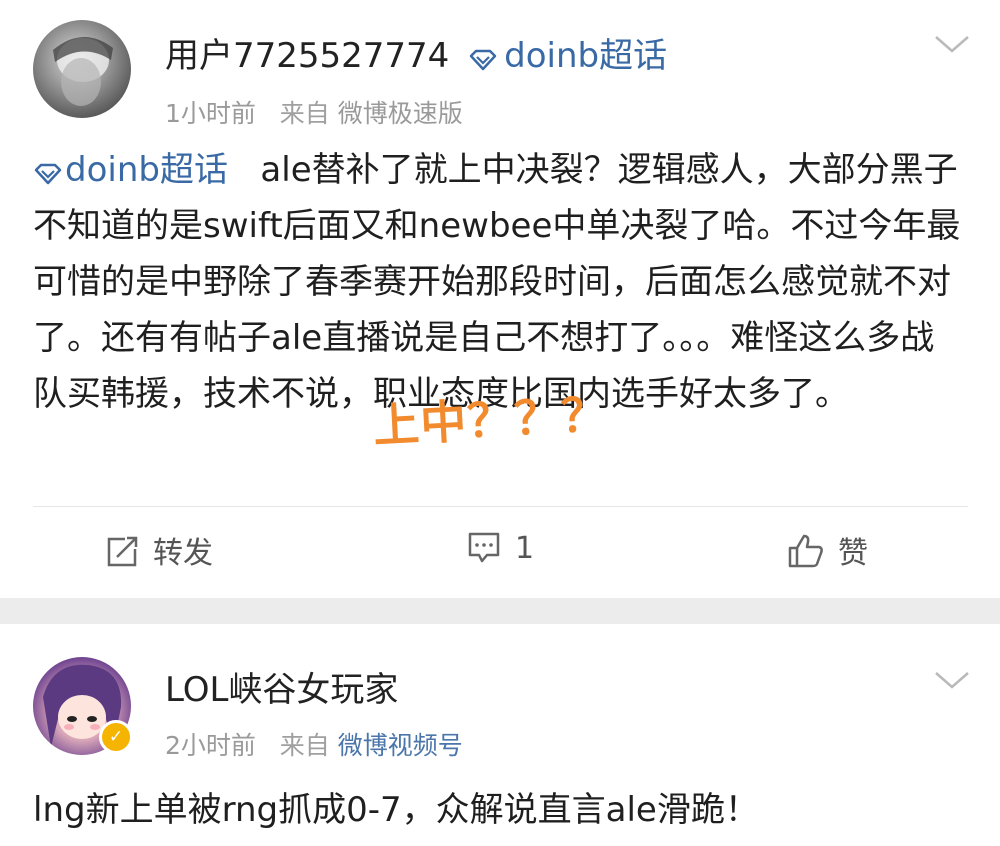  I want to click on comment-button: 1, so click(499, 552).